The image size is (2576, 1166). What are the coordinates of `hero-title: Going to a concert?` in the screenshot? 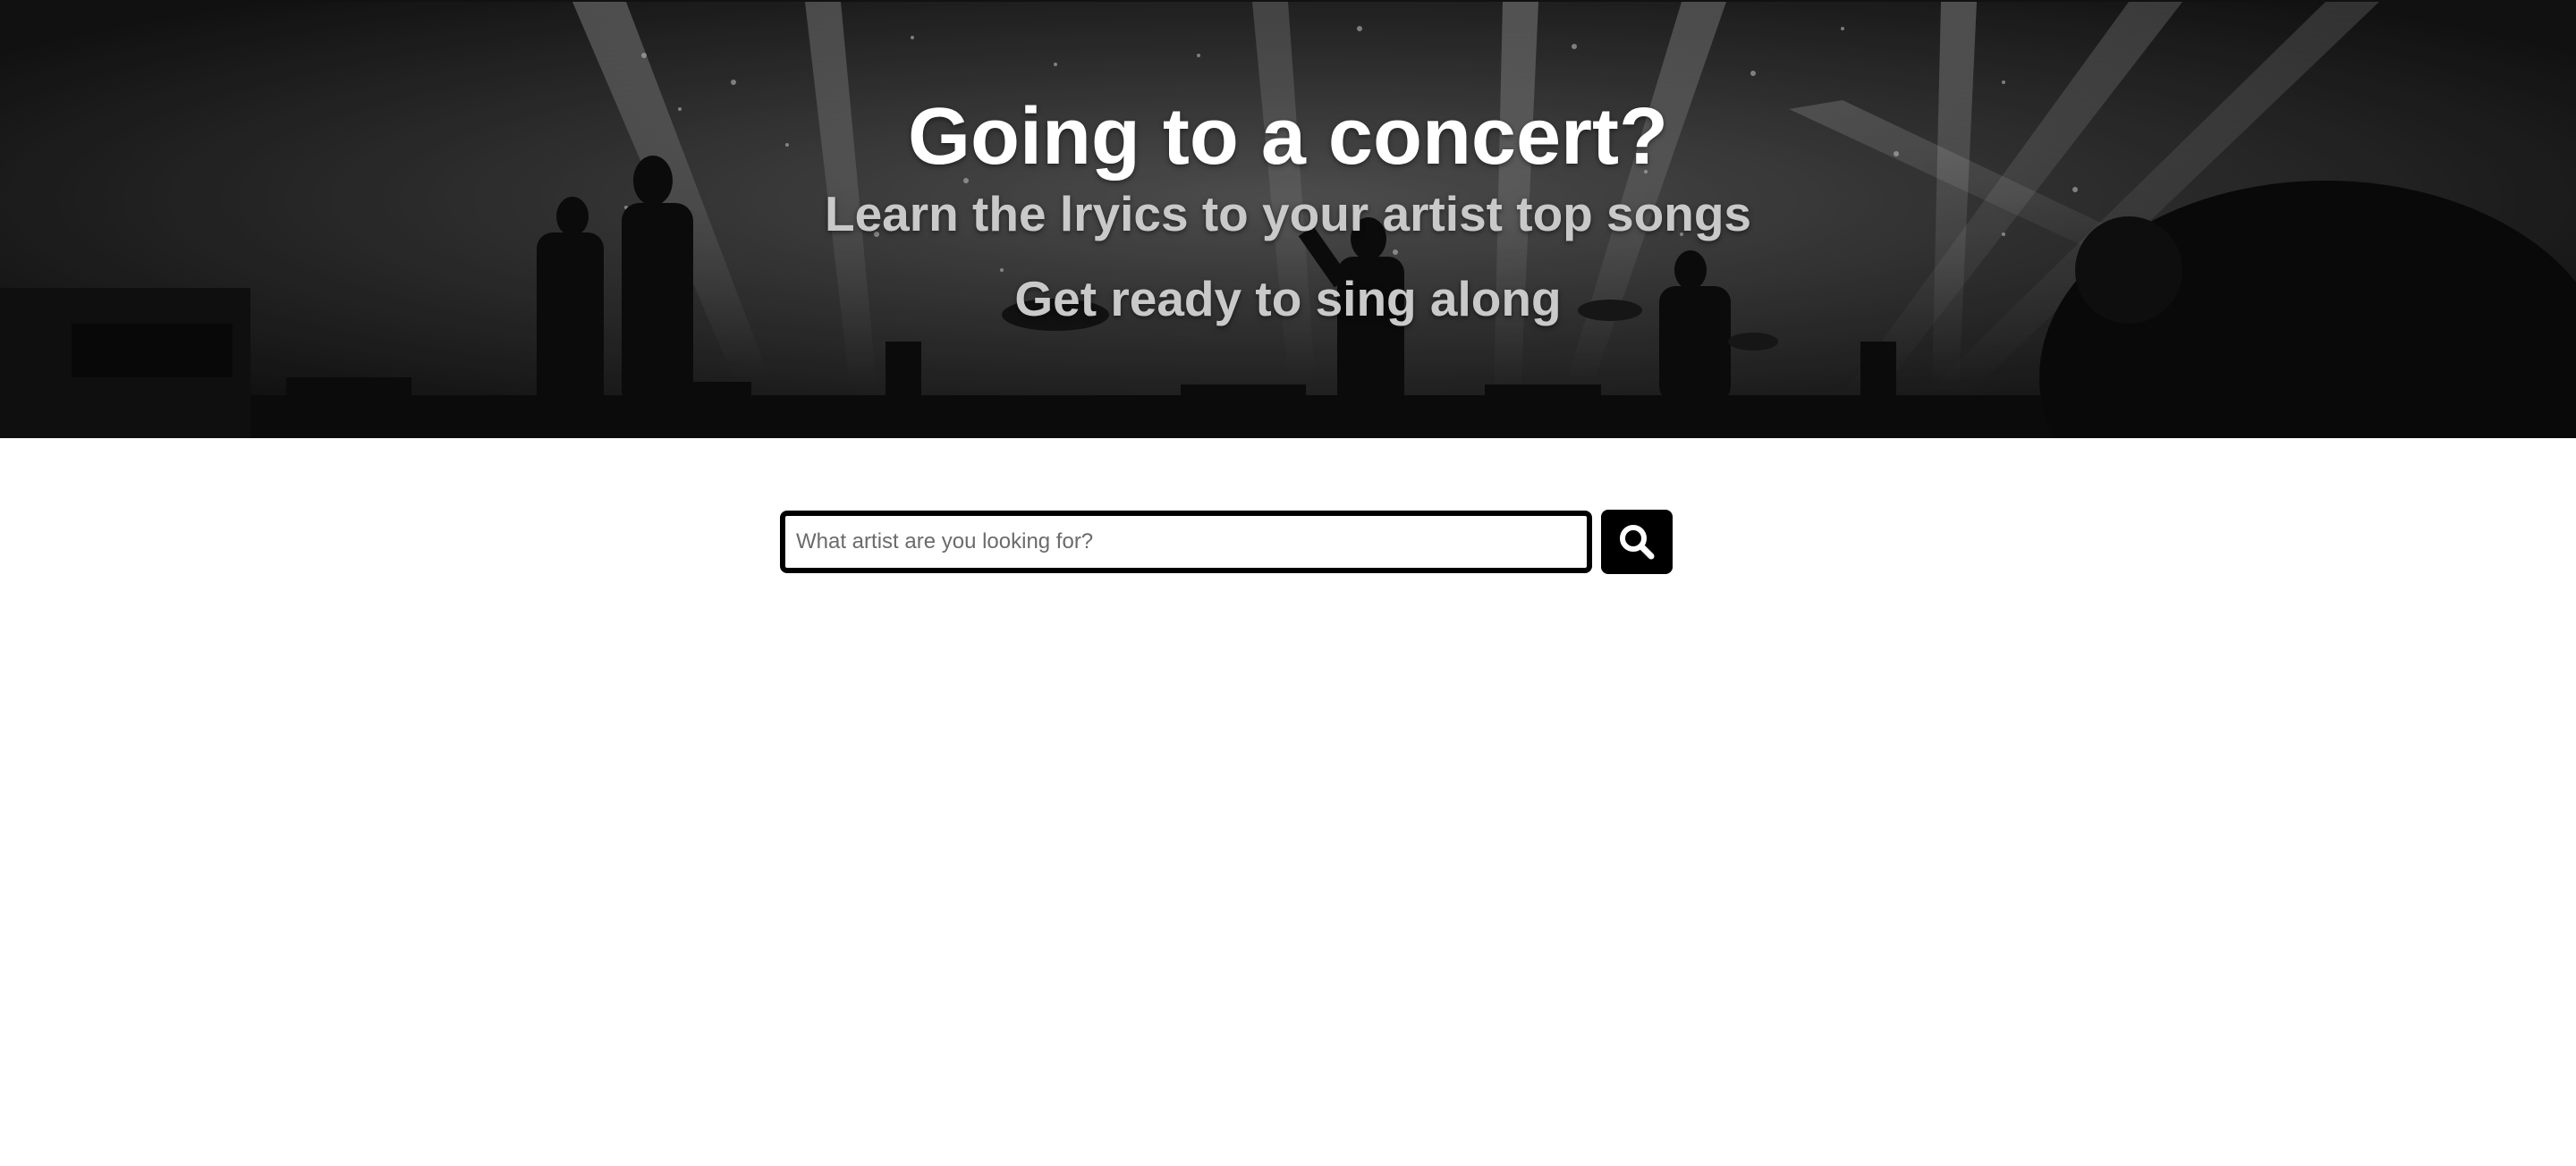 It's located at (1288, 137).